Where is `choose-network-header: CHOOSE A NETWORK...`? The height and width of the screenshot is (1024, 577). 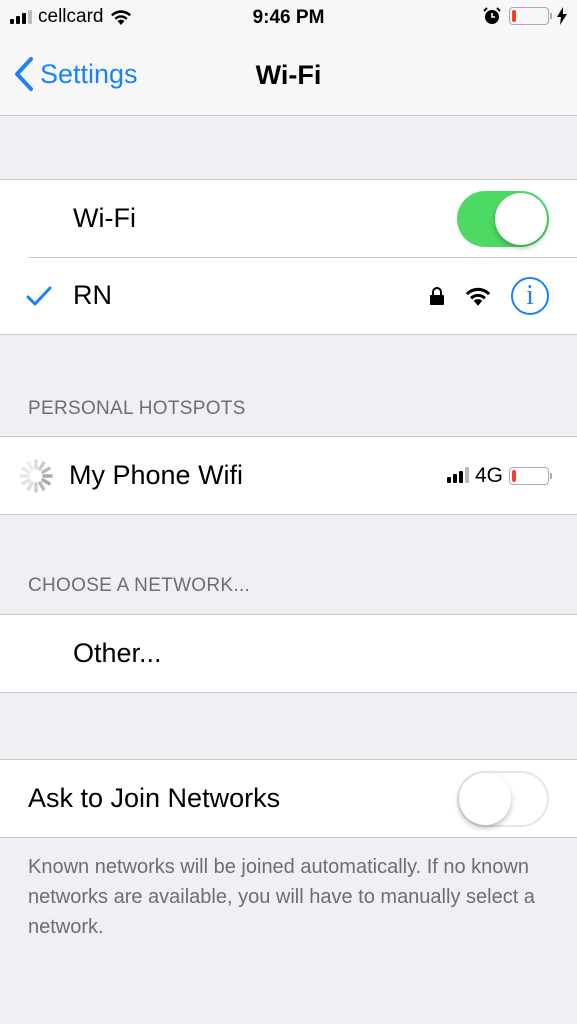
choose-network-header: CHOOSE A NETWORK... is located at coordinates (139, 585).